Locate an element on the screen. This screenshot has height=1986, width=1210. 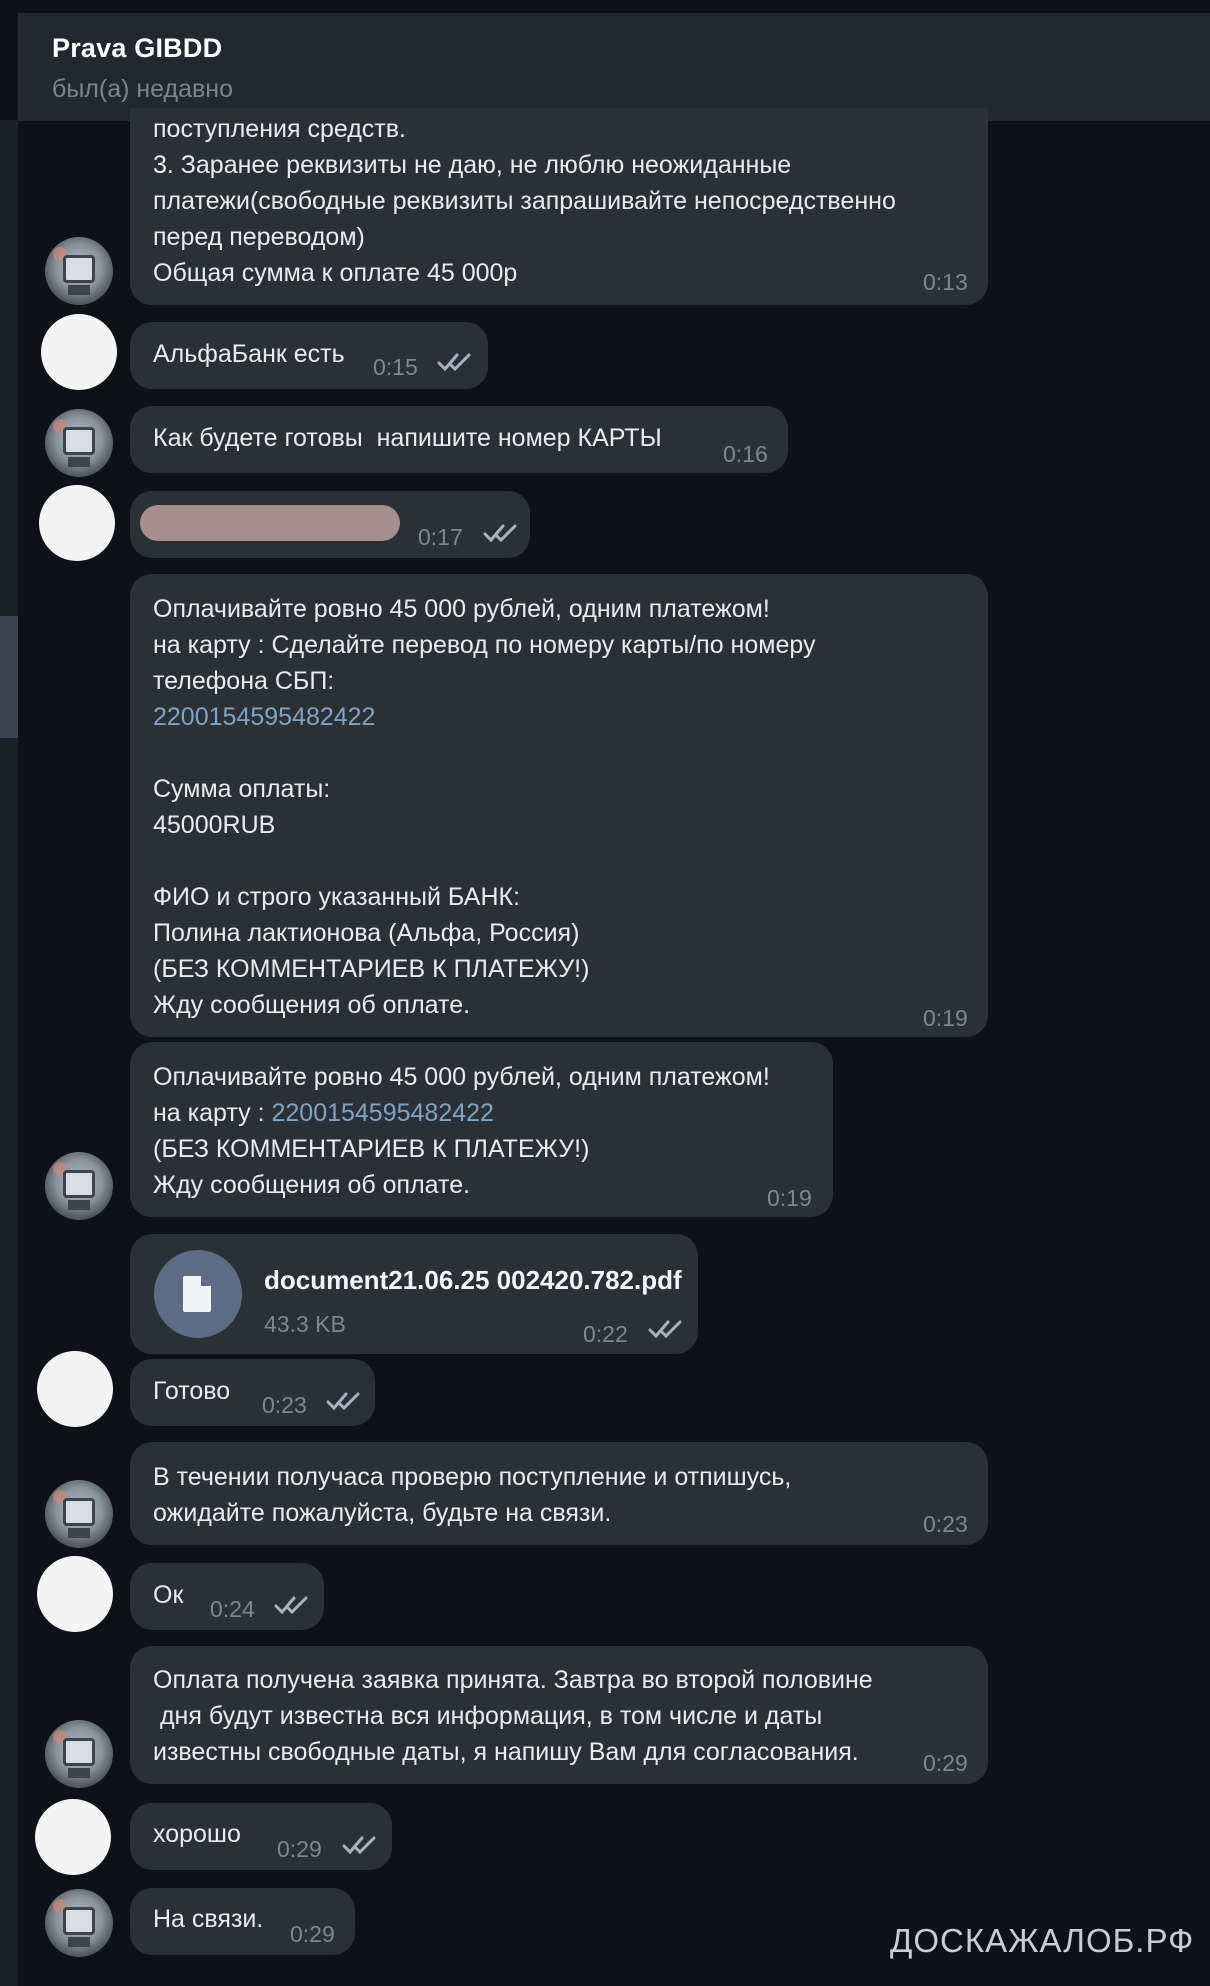
message-bubble-incoming: На связи. 0:29 is located at coordinates (242, 1921).